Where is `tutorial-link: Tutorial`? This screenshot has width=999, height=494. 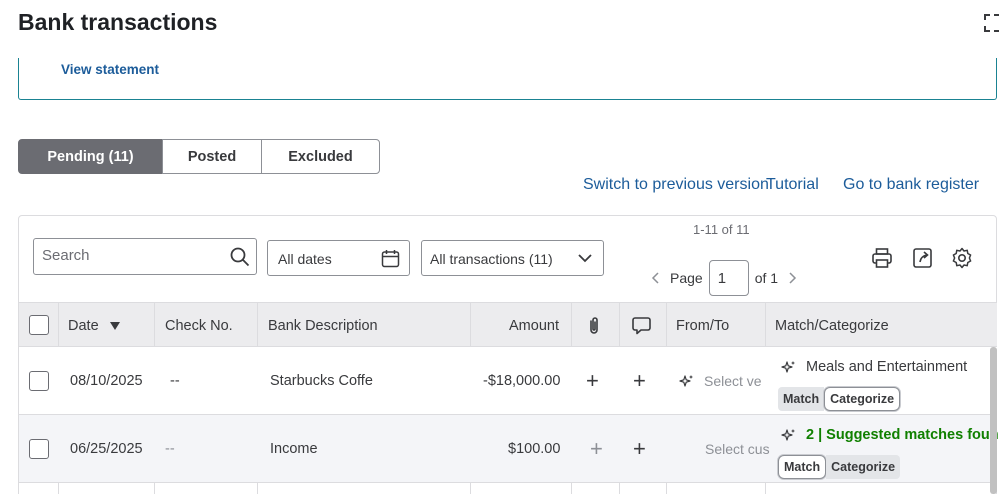 tutorial-link: Tutorial is located at coordinates (792, 185).